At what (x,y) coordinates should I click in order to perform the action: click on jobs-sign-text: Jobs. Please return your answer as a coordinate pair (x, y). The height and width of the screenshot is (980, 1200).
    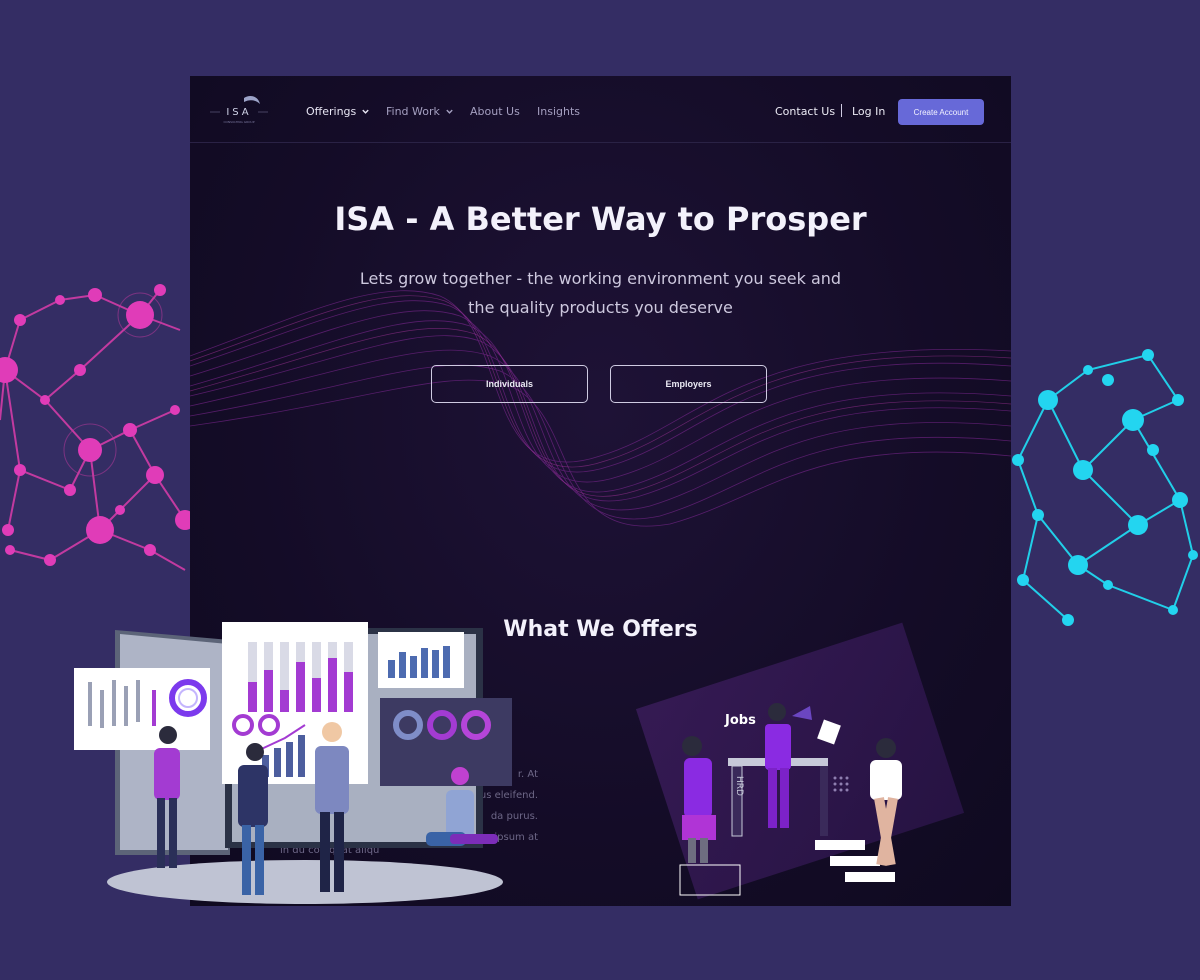
    Looking at the image, I should click on (740, 720).